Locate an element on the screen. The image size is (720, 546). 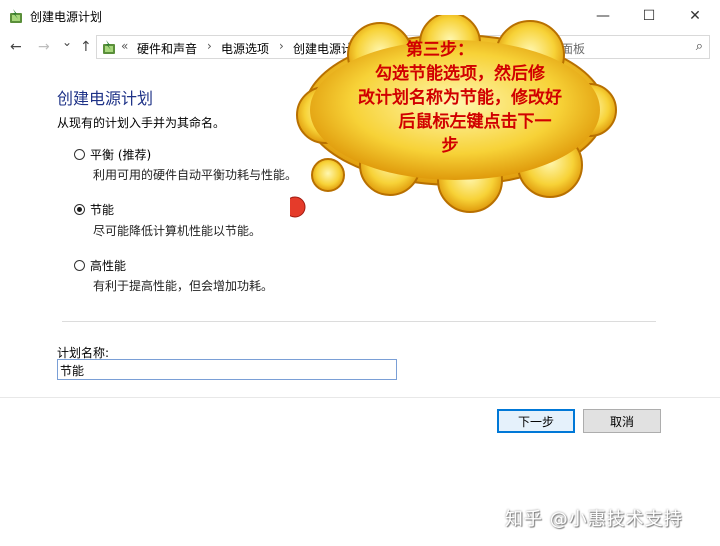
control-panel-icon is located at coordinates (109, 47).